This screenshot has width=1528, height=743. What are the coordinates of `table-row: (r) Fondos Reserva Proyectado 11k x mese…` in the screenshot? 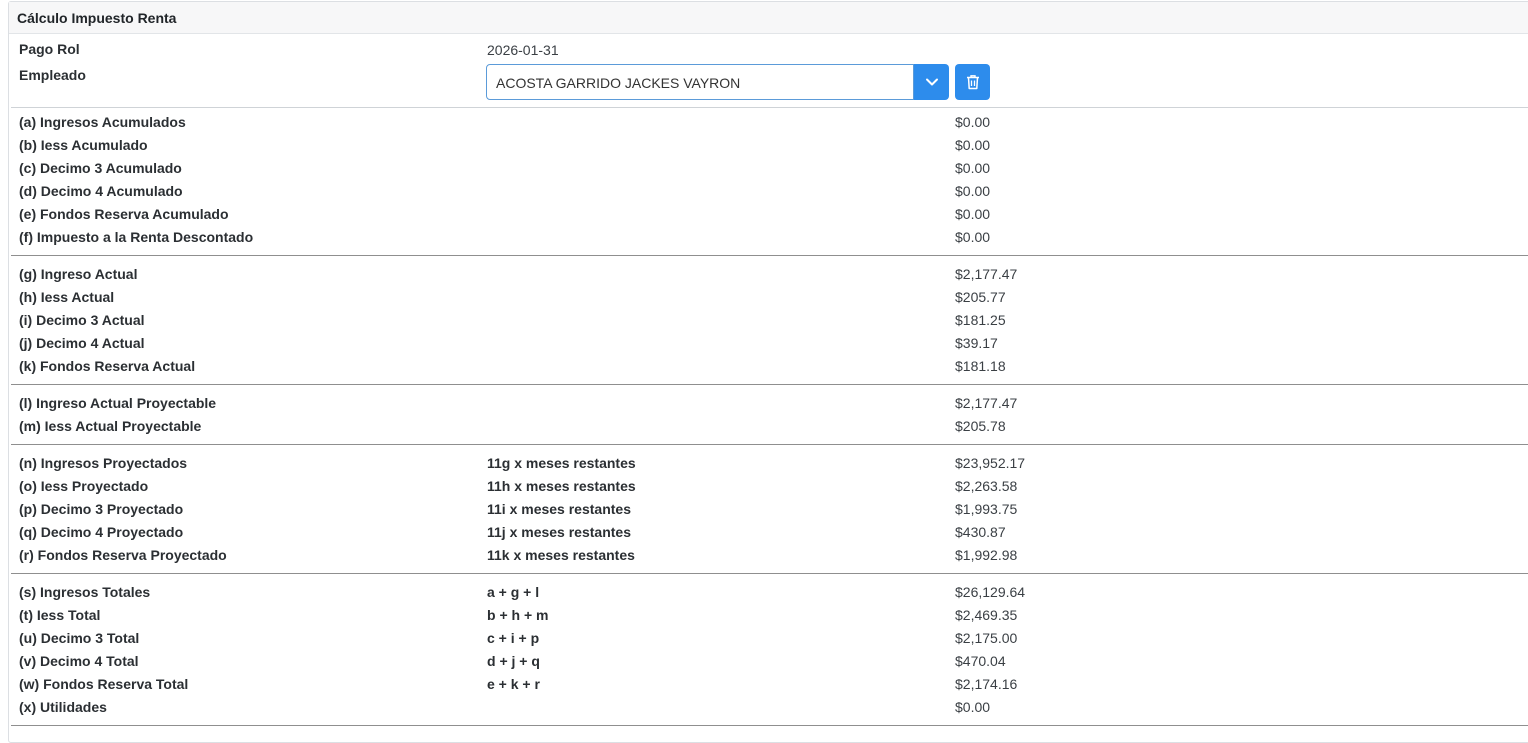 It's located at (764, 554).